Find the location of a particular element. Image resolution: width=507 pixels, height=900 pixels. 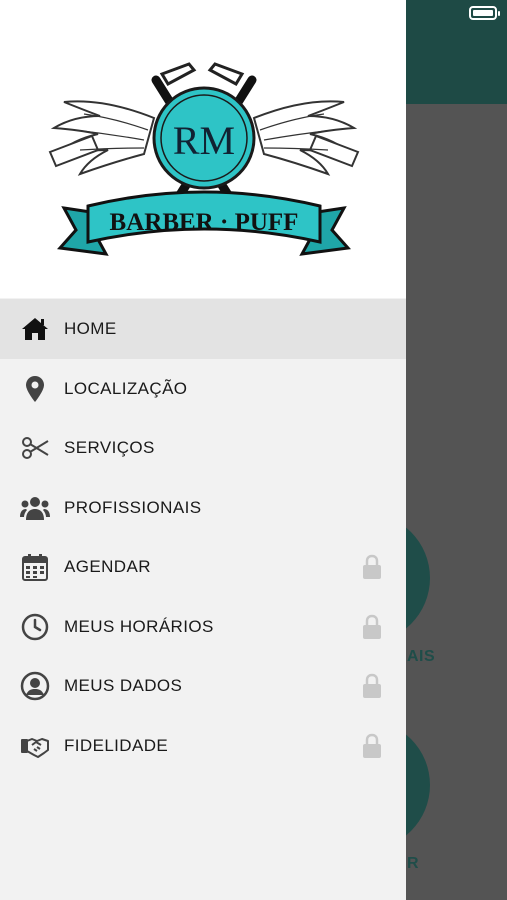

logo-monogram: RM is located at coordinates (204, 140).